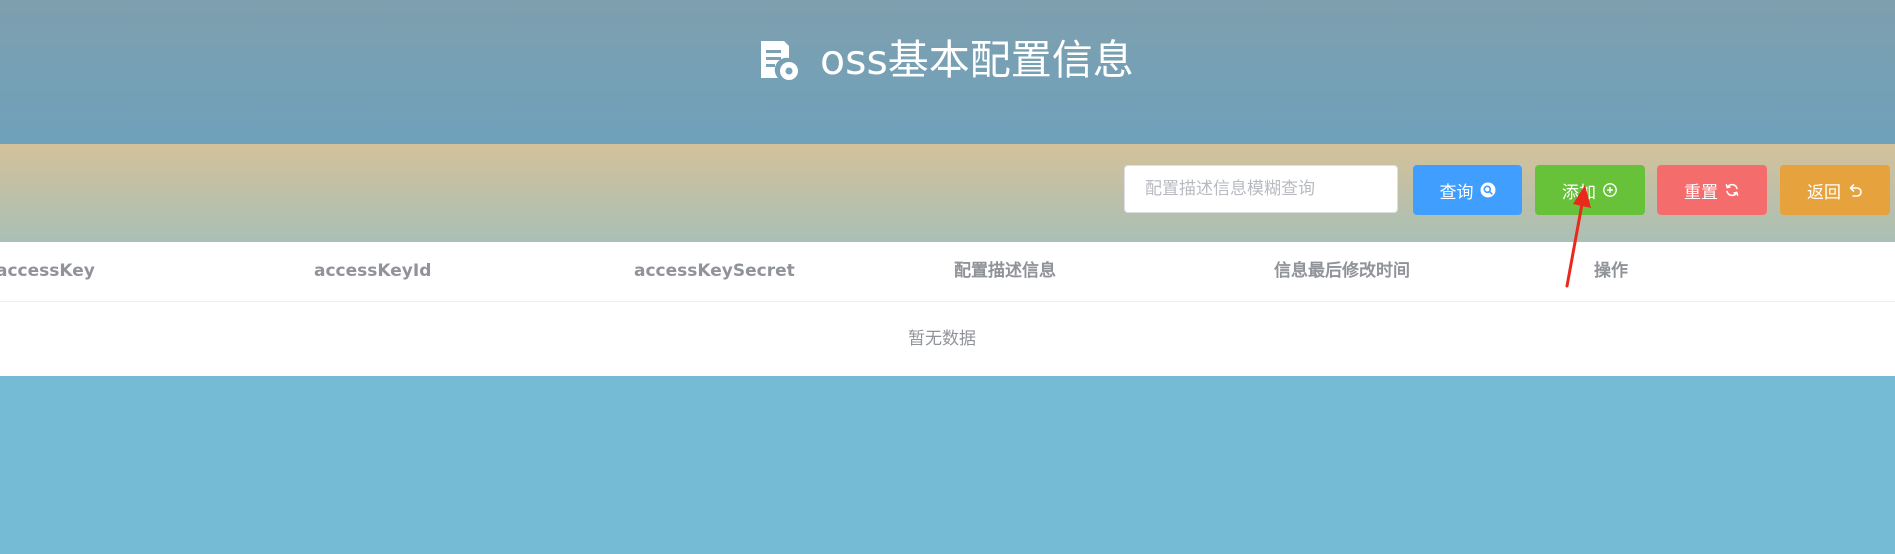 This screenshot has height=554, width=1895. I want to click on reset-button-label: 重置, so click(1701, 192).